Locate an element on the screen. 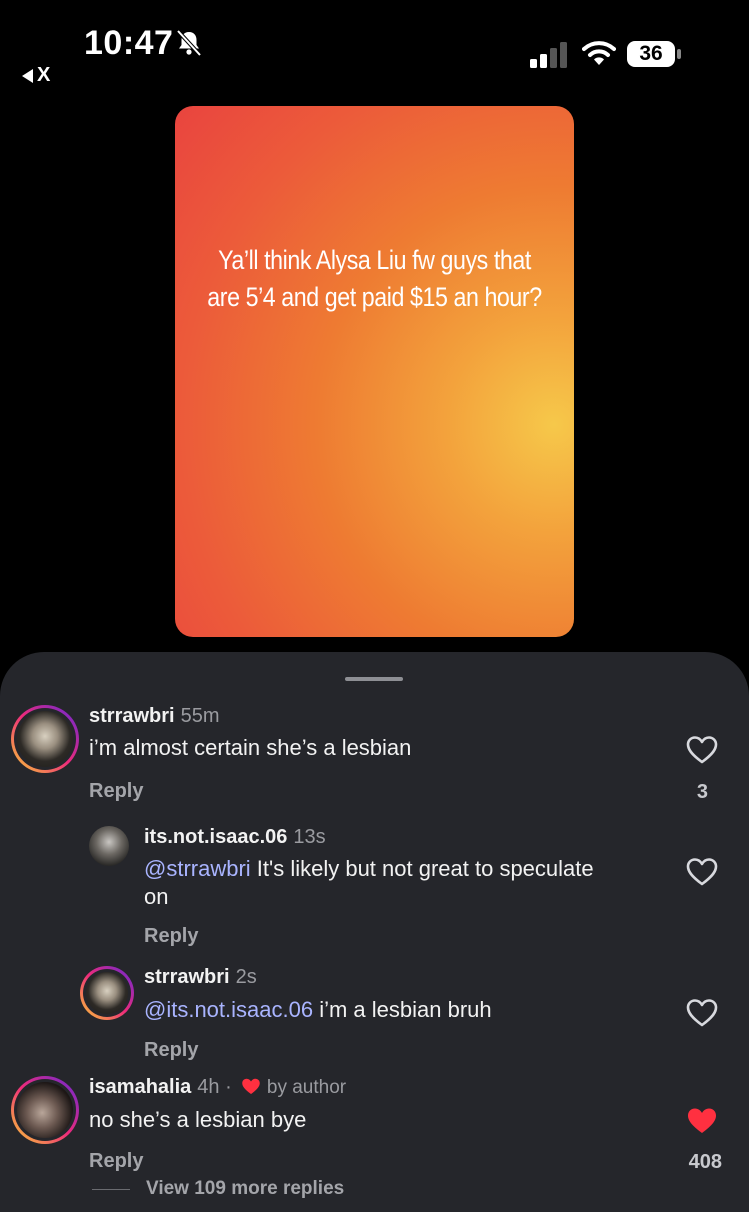 The image size is (749, 1212). view-more-replies-button: View 109 more replies is located at coordinates (218, 1189).